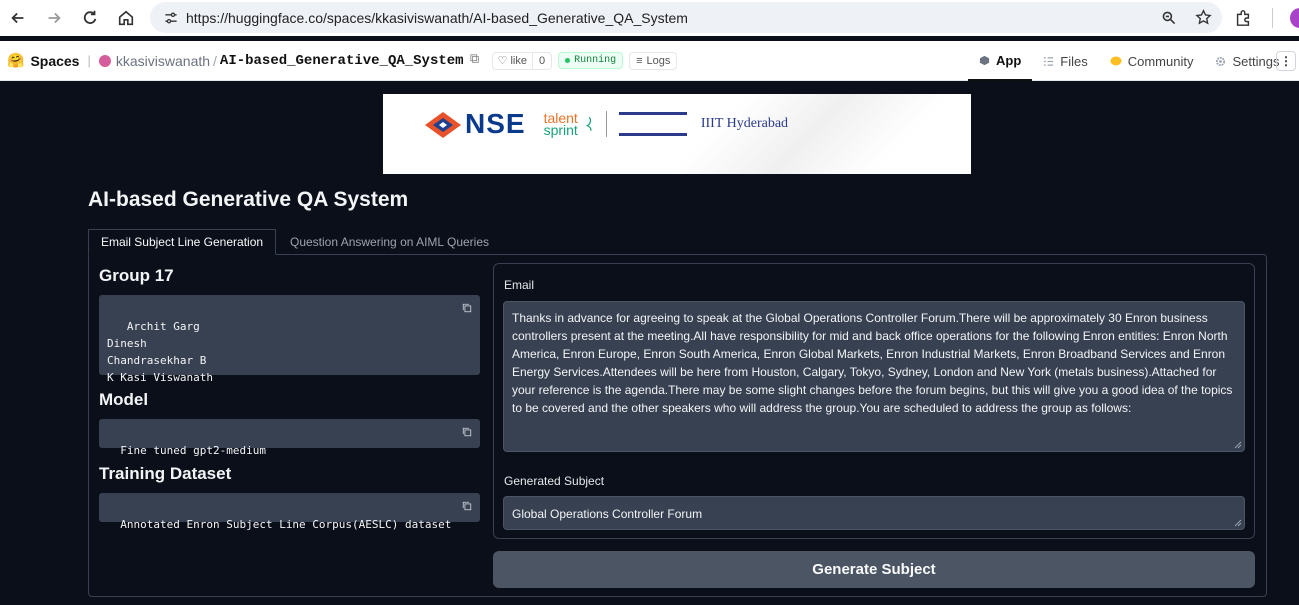 This screenshot has width=1299, height=605. Describe the element at coordinates (518, 60) in the screenshot. I see `like-label: like` at that location.